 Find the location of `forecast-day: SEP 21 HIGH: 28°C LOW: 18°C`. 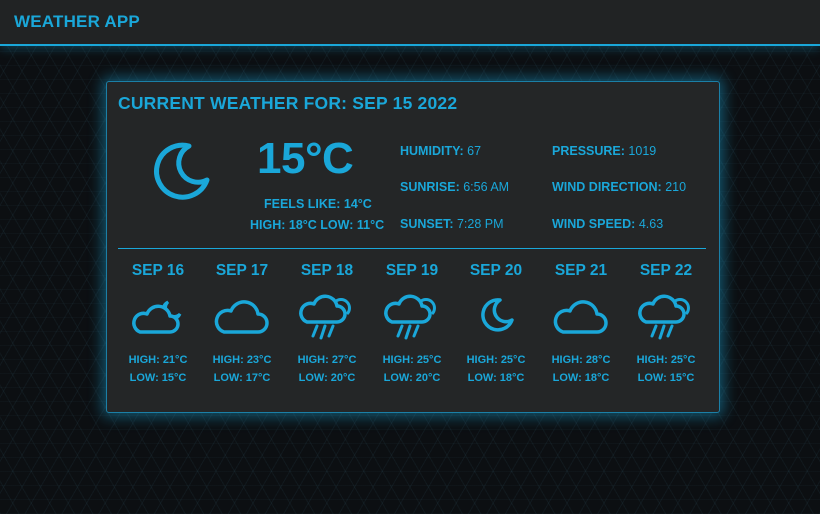

forecast-day: SEP 21 HIGH: 28°C LOW: 18°C is located at coordinates (581, 323).